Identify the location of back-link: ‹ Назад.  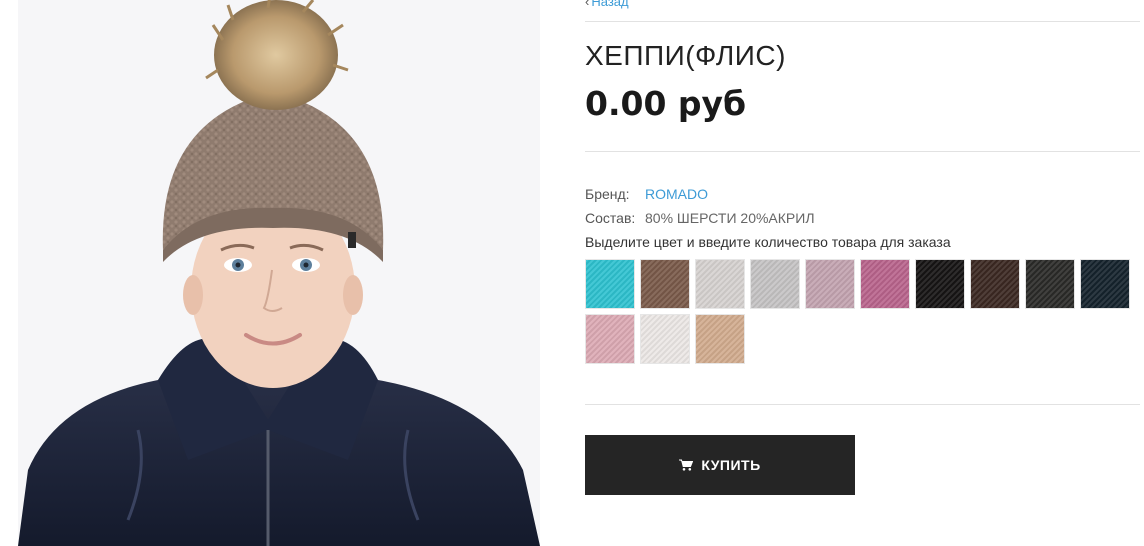
(607, 4).